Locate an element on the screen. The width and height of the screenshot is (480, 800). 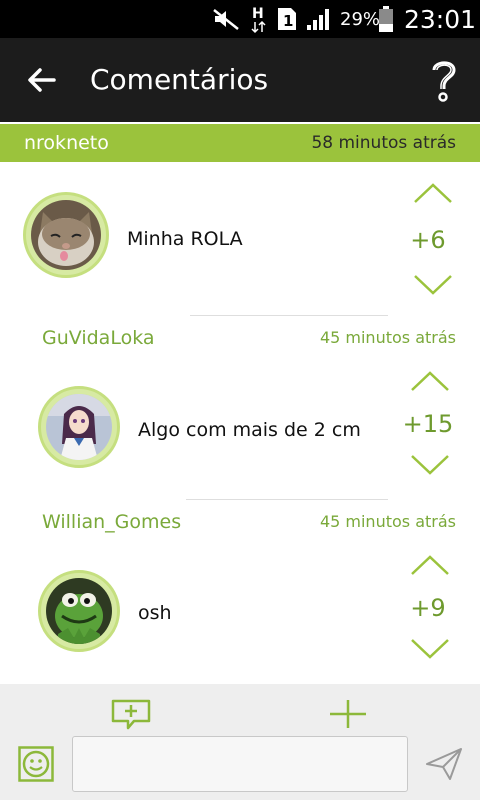
add-button is located at coordinates (348, 716).